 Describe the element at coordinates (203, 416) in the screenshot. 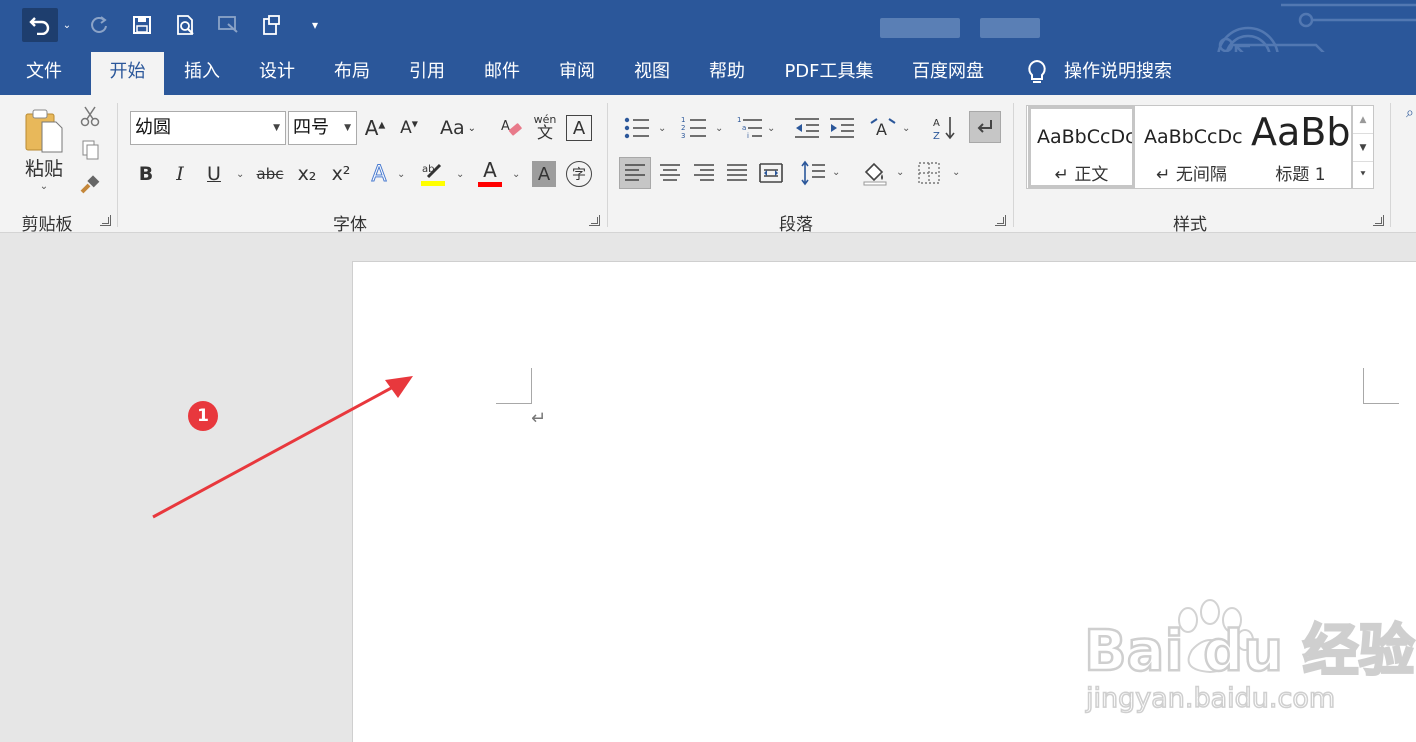

I see `step-badge: 1` at that location.